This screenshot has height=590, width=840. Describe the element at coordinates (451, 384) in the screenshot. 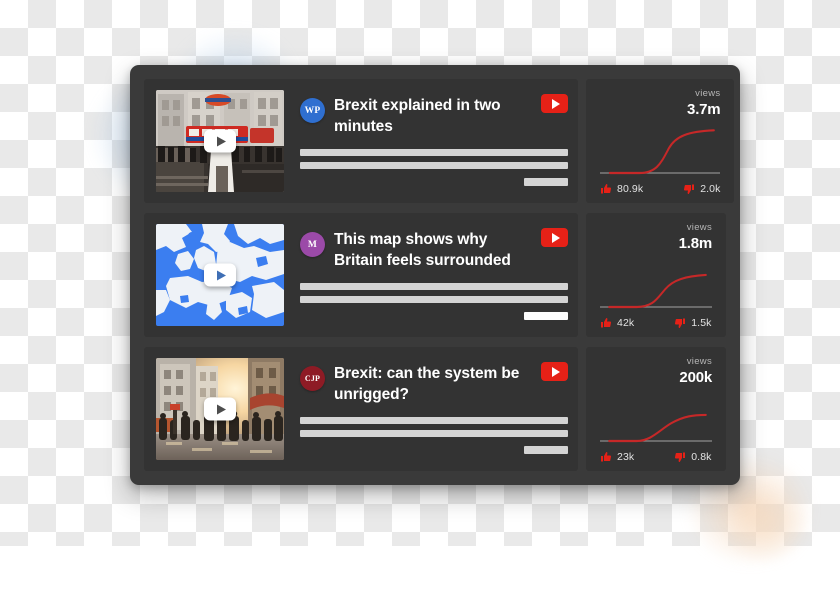

I see `video-title: Brexit: can the system be unrigged?` at that location.